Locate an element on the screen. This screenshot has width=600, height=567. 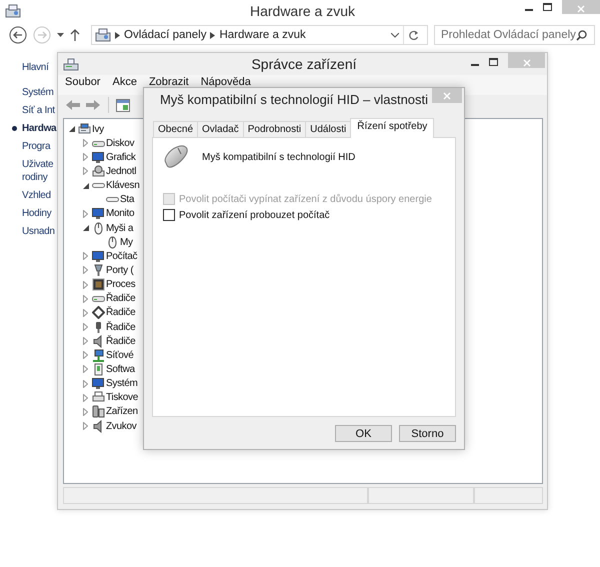
tab: Události is located at coordinates (327, 129).